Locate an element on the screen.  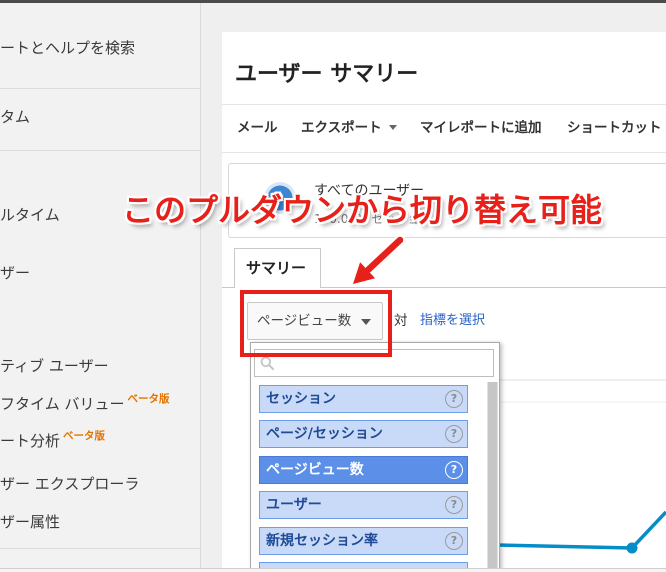
chart-series-line is located at coordinates (581, 530).